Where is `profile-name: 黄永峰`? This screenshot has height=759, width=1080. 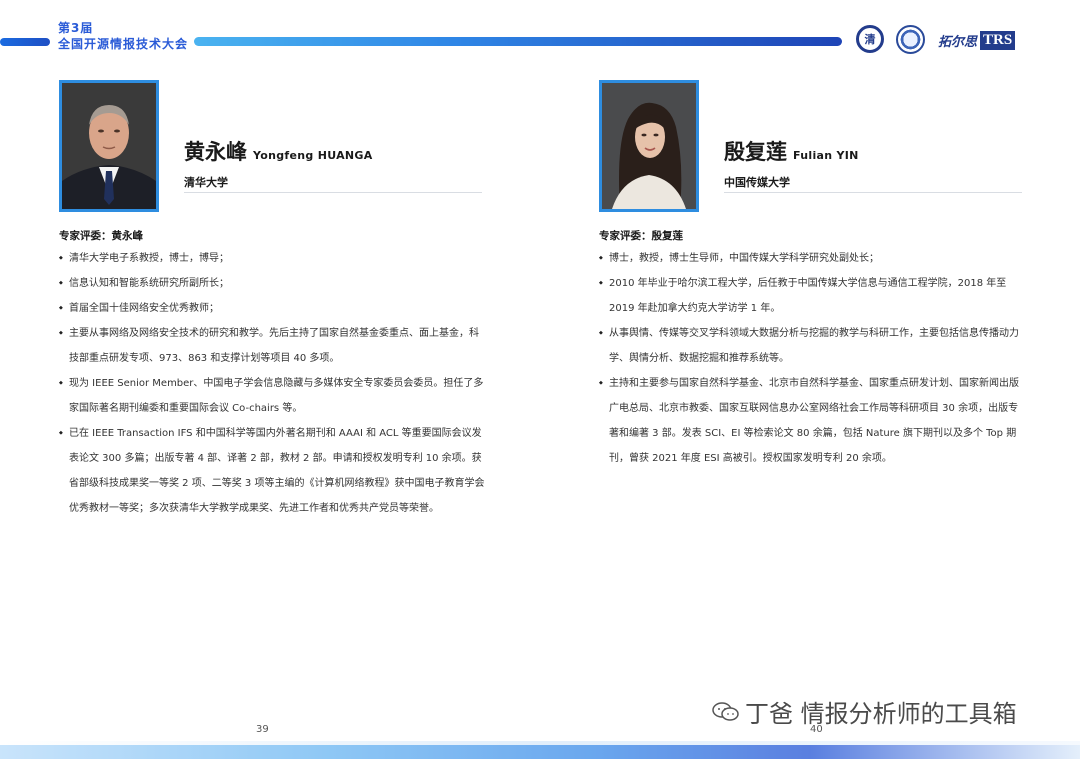 profile-name: 黄永峰 is located at coordinates (215, 152).